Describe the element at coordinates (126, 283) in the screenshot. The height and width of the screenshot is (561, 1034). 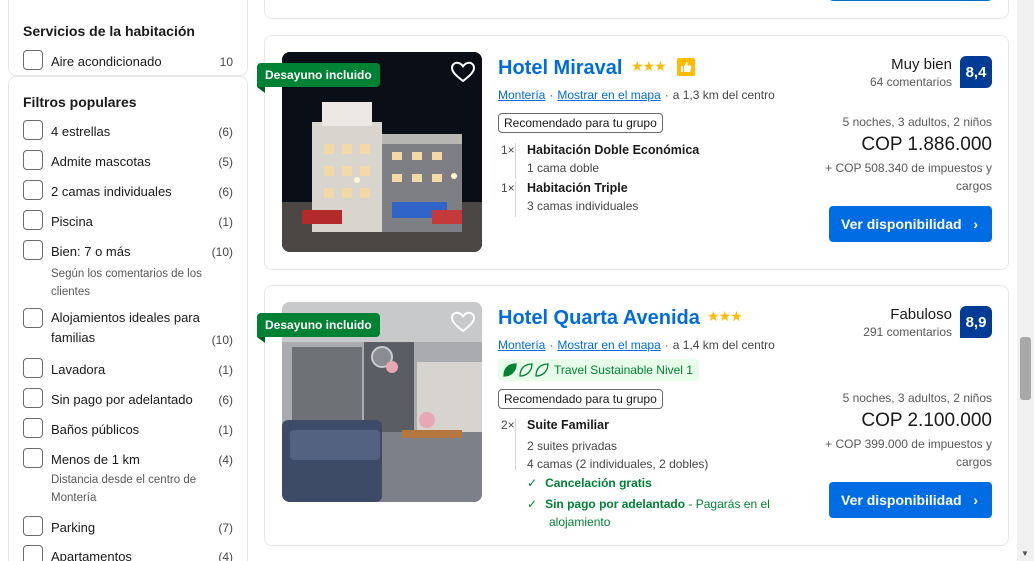
I see `filter-sublabel: Según los comentarios de los clientes` at that location.